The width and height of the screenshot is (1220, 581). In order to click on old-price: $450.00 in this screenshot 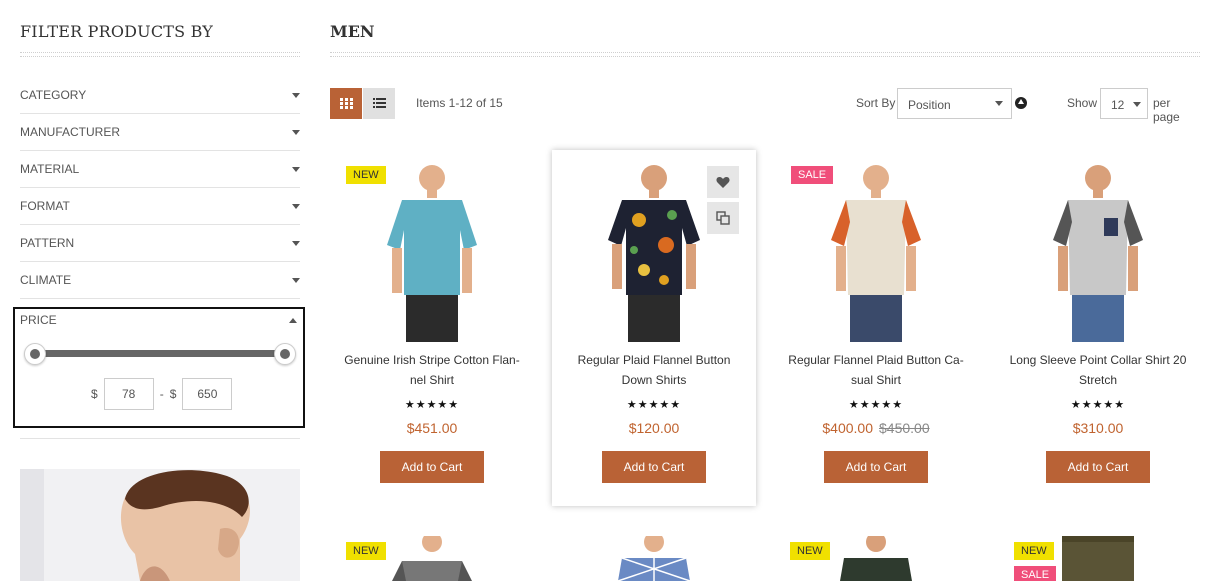, I will do `click(904, 428)`.